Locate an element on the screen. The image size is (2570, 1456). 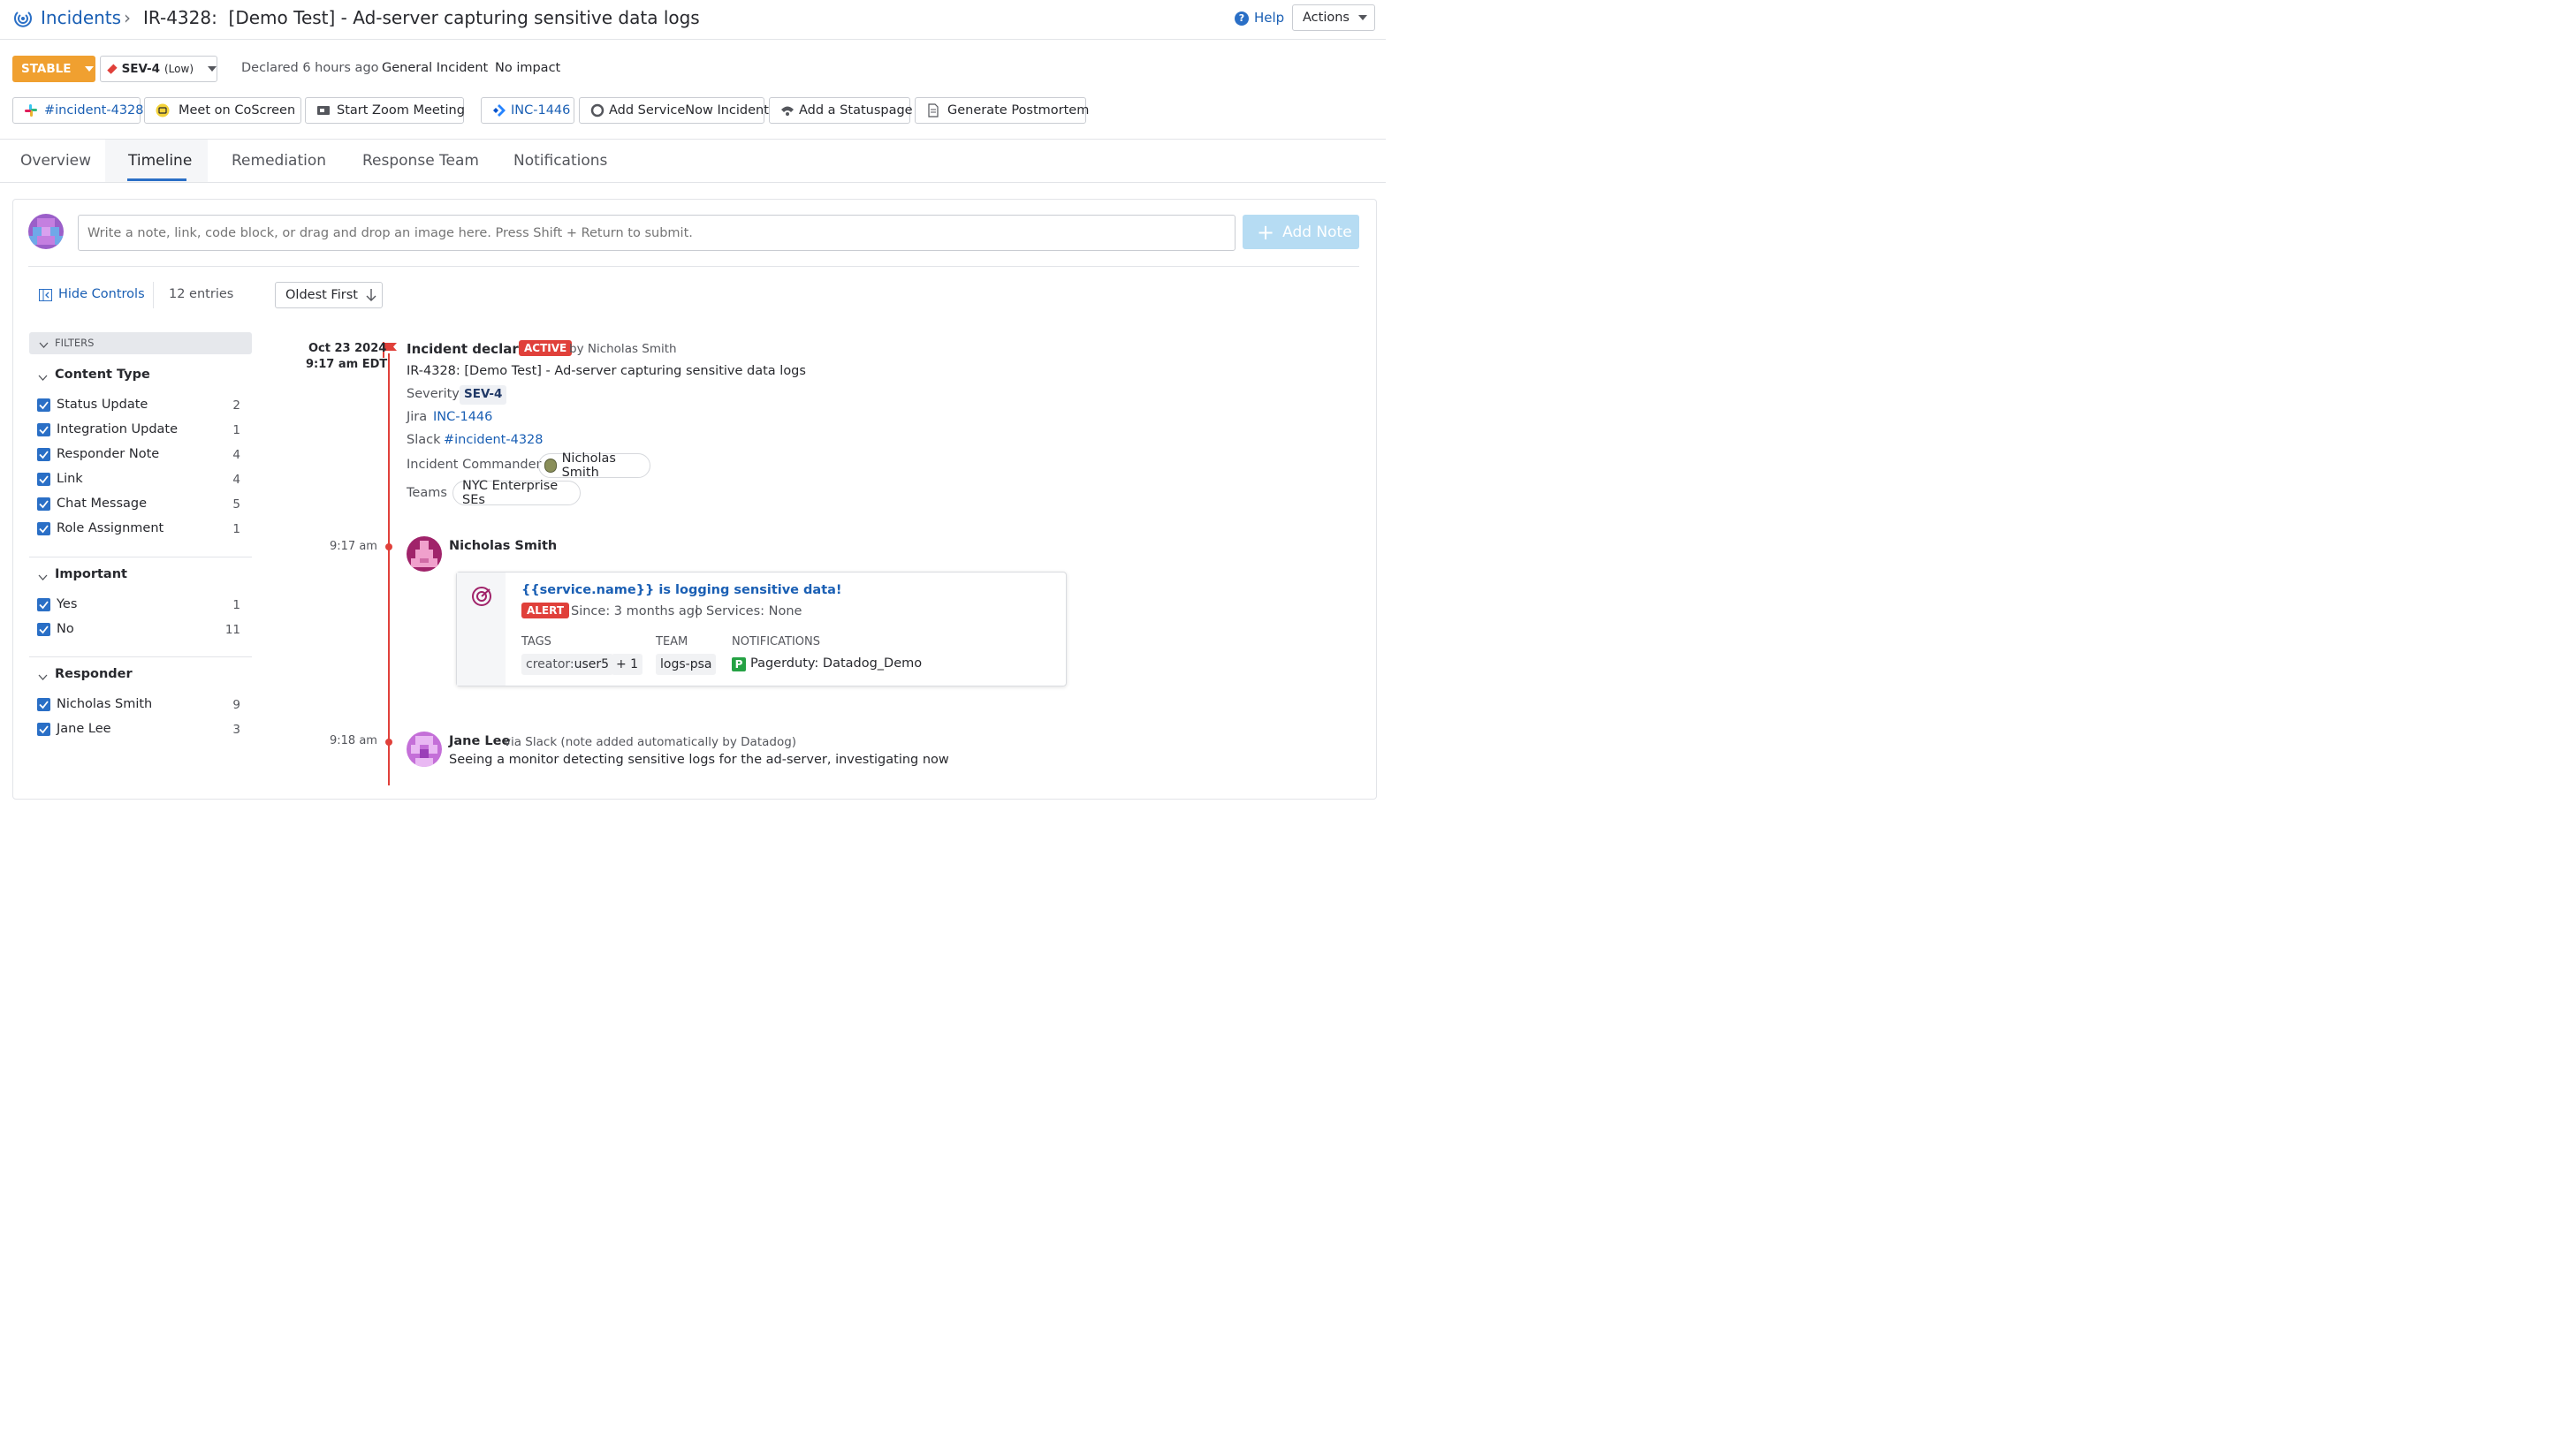
postmortem-button: Generate Postmortem is located at coordinates (1002, 110).